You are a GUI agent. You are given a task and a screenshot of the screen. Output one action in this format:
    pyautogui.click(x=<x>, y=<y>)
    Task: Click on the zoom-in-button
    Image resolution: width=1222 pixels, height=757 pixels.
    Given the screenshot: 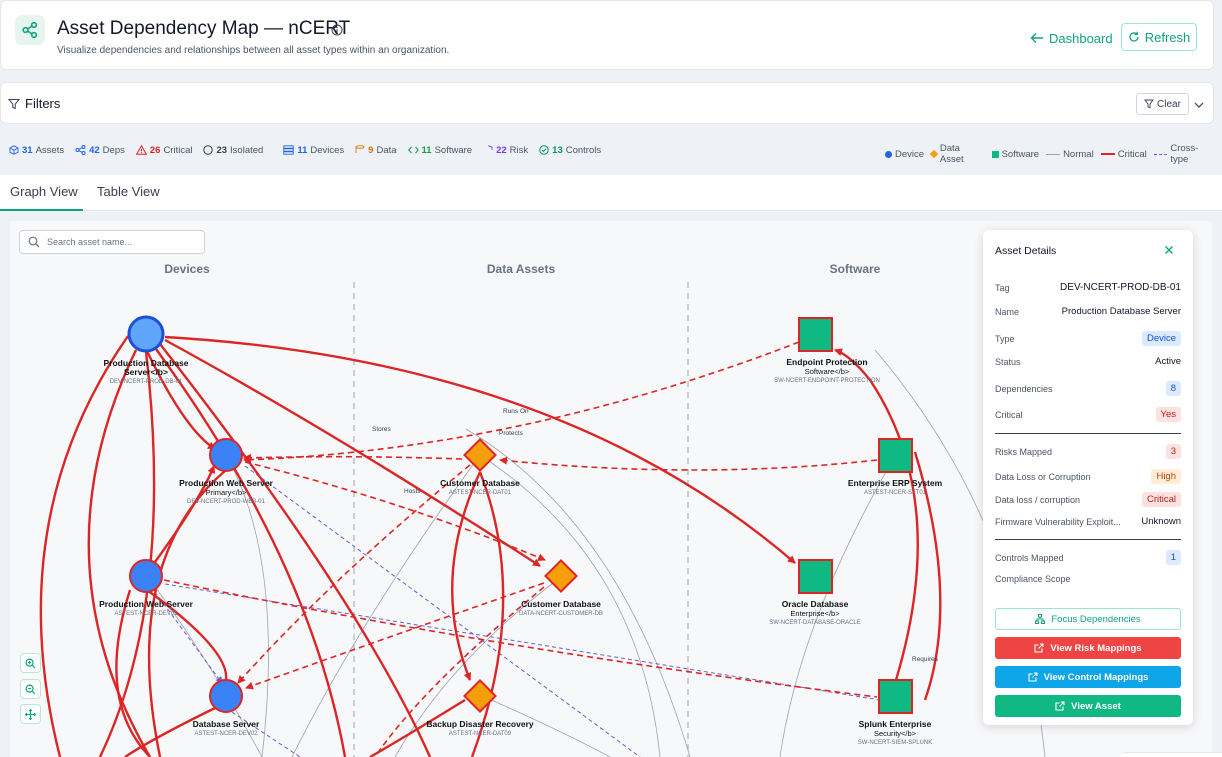 What is the action you would take?
    pyautogui.click(x=30, y=663)
    